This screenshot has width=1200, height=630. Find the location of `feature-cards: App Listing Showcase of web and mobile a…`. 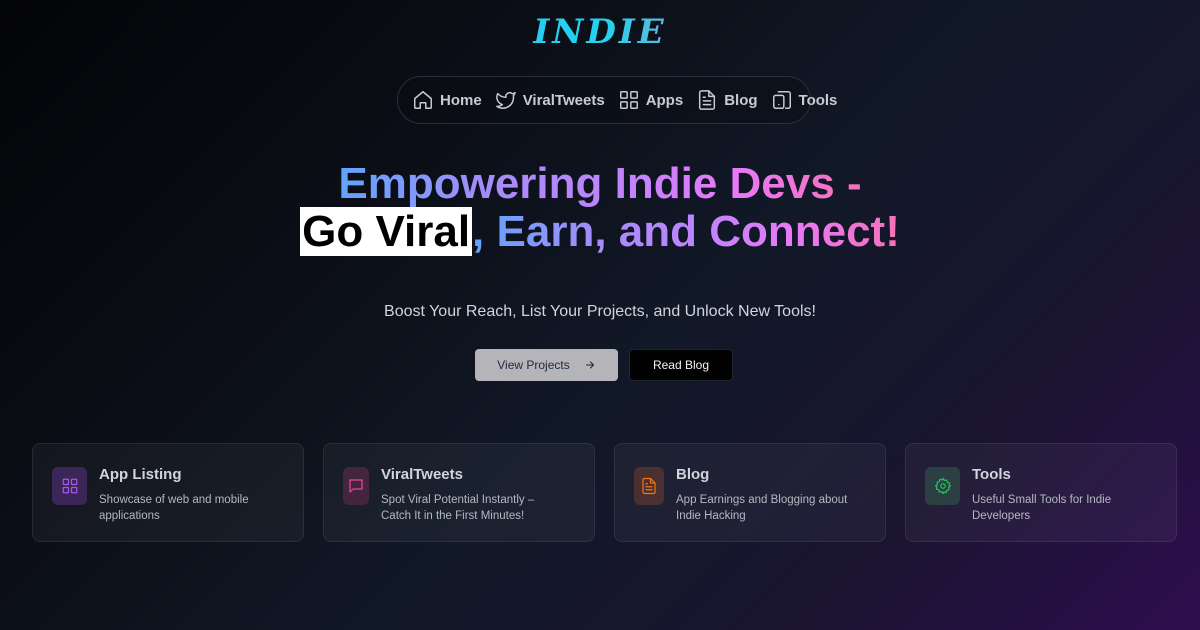

feature-cards: App Listing Showcase of web and mobile a… is located at coordinates (604, 492).